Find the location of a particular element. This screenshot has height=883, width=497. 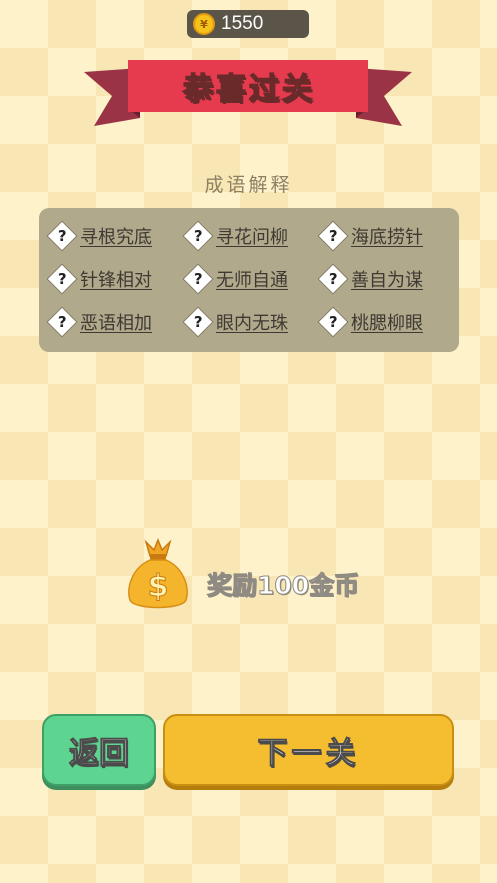

idiom-item: ? 眼内无珠 is located at coordinates (235, 322).